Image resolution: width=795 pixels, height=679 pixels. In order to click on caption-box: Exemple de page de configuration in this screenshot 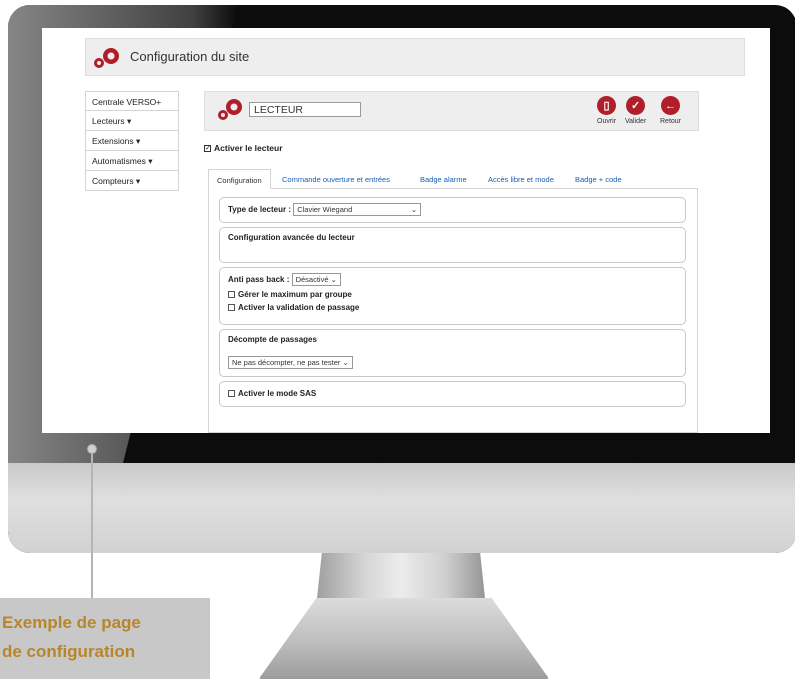, I will do `click(105, 638)`.